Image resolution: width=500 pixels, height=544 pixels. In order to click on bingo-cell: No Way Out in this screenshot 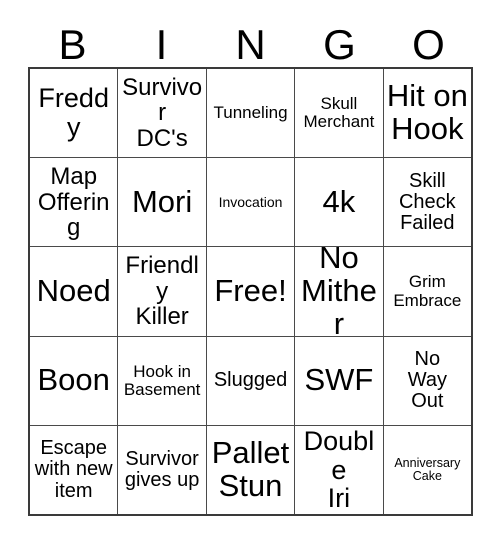, I will do `click(427, 380)`.